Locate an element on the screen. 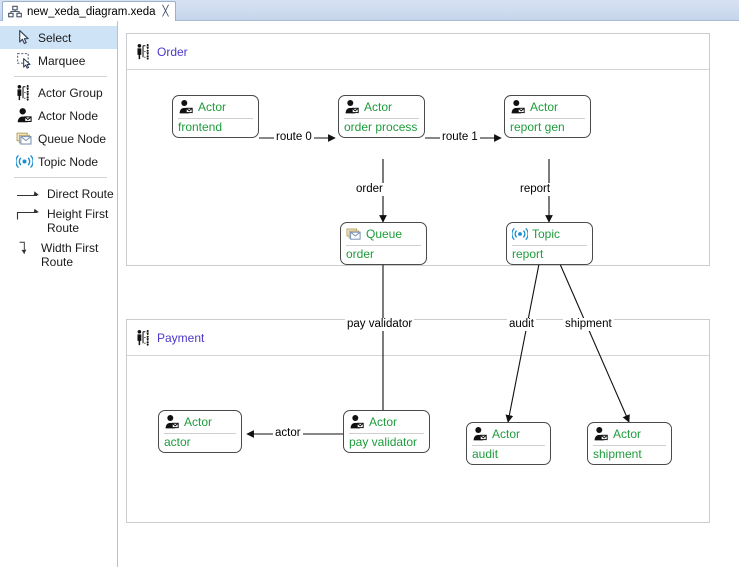 The height and width of the screenshot is (567, 739). node-actor-type: Actor is located at coordinates (198, 422).